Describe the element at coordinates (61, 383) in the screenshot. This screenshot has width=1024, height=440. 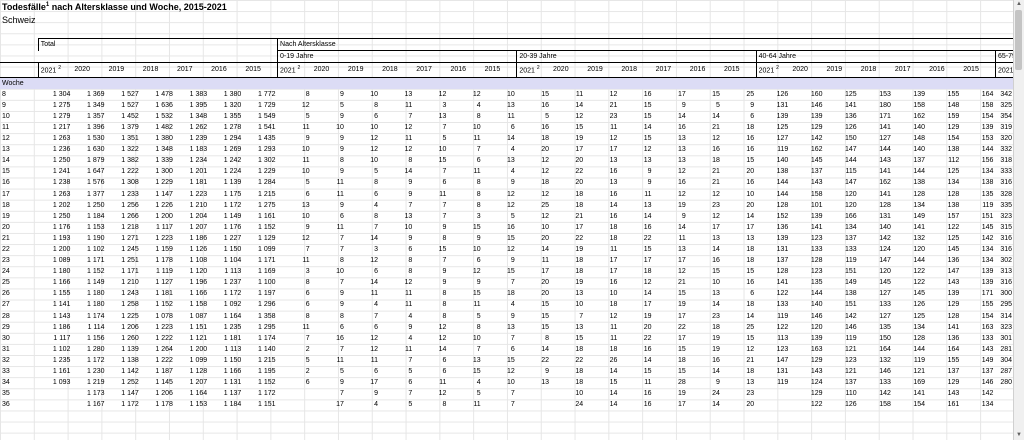
I see `table-cell: 1 093` at that location.